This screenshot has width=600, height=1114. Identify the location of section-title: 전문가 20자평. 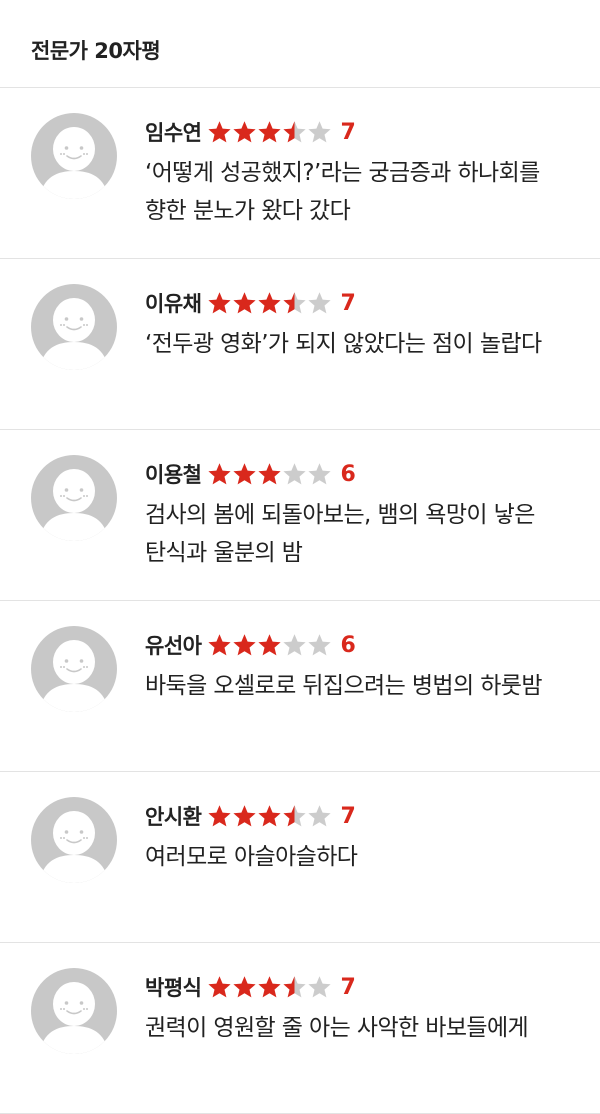
(96, 51).